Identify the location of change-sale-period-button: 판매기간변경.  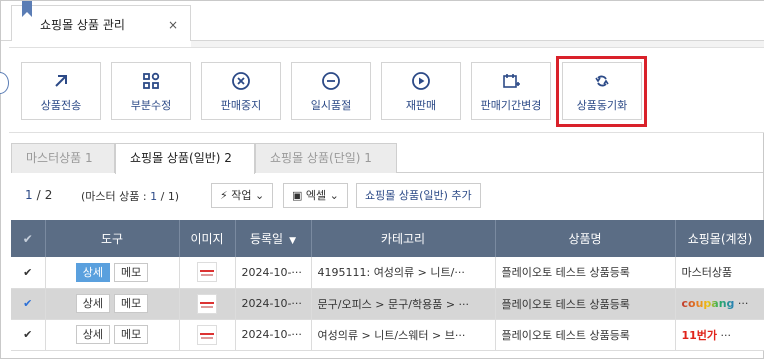
(511, 91).